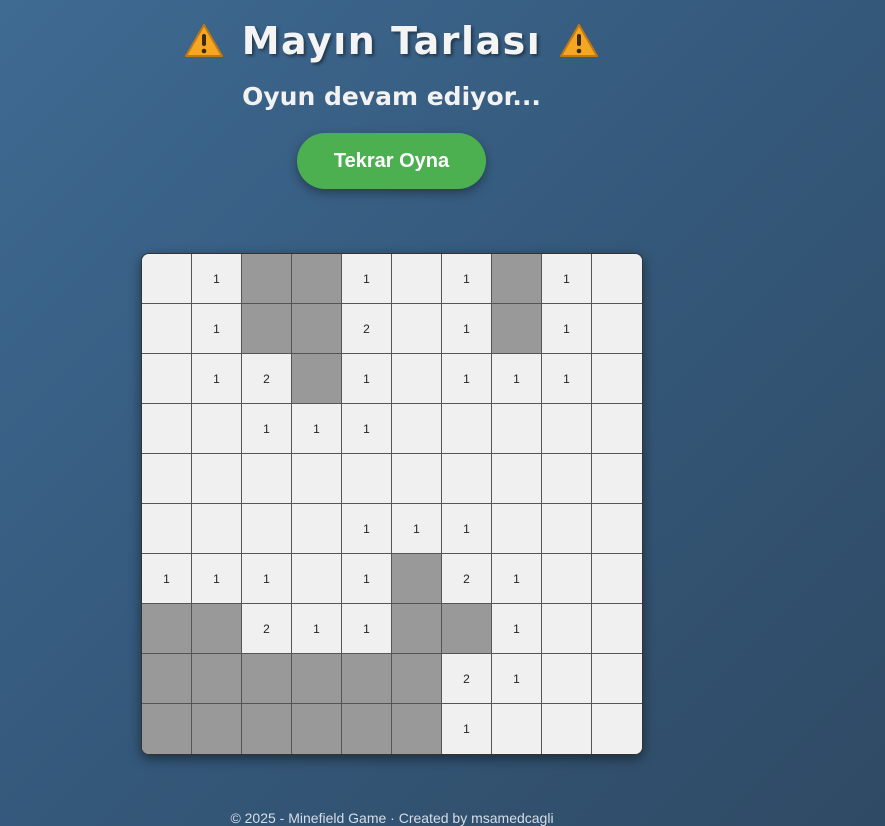 The height and width of the screenshot is (826, 885). I want to click on page-title: Mayın Tarlası, so click(391, 41).